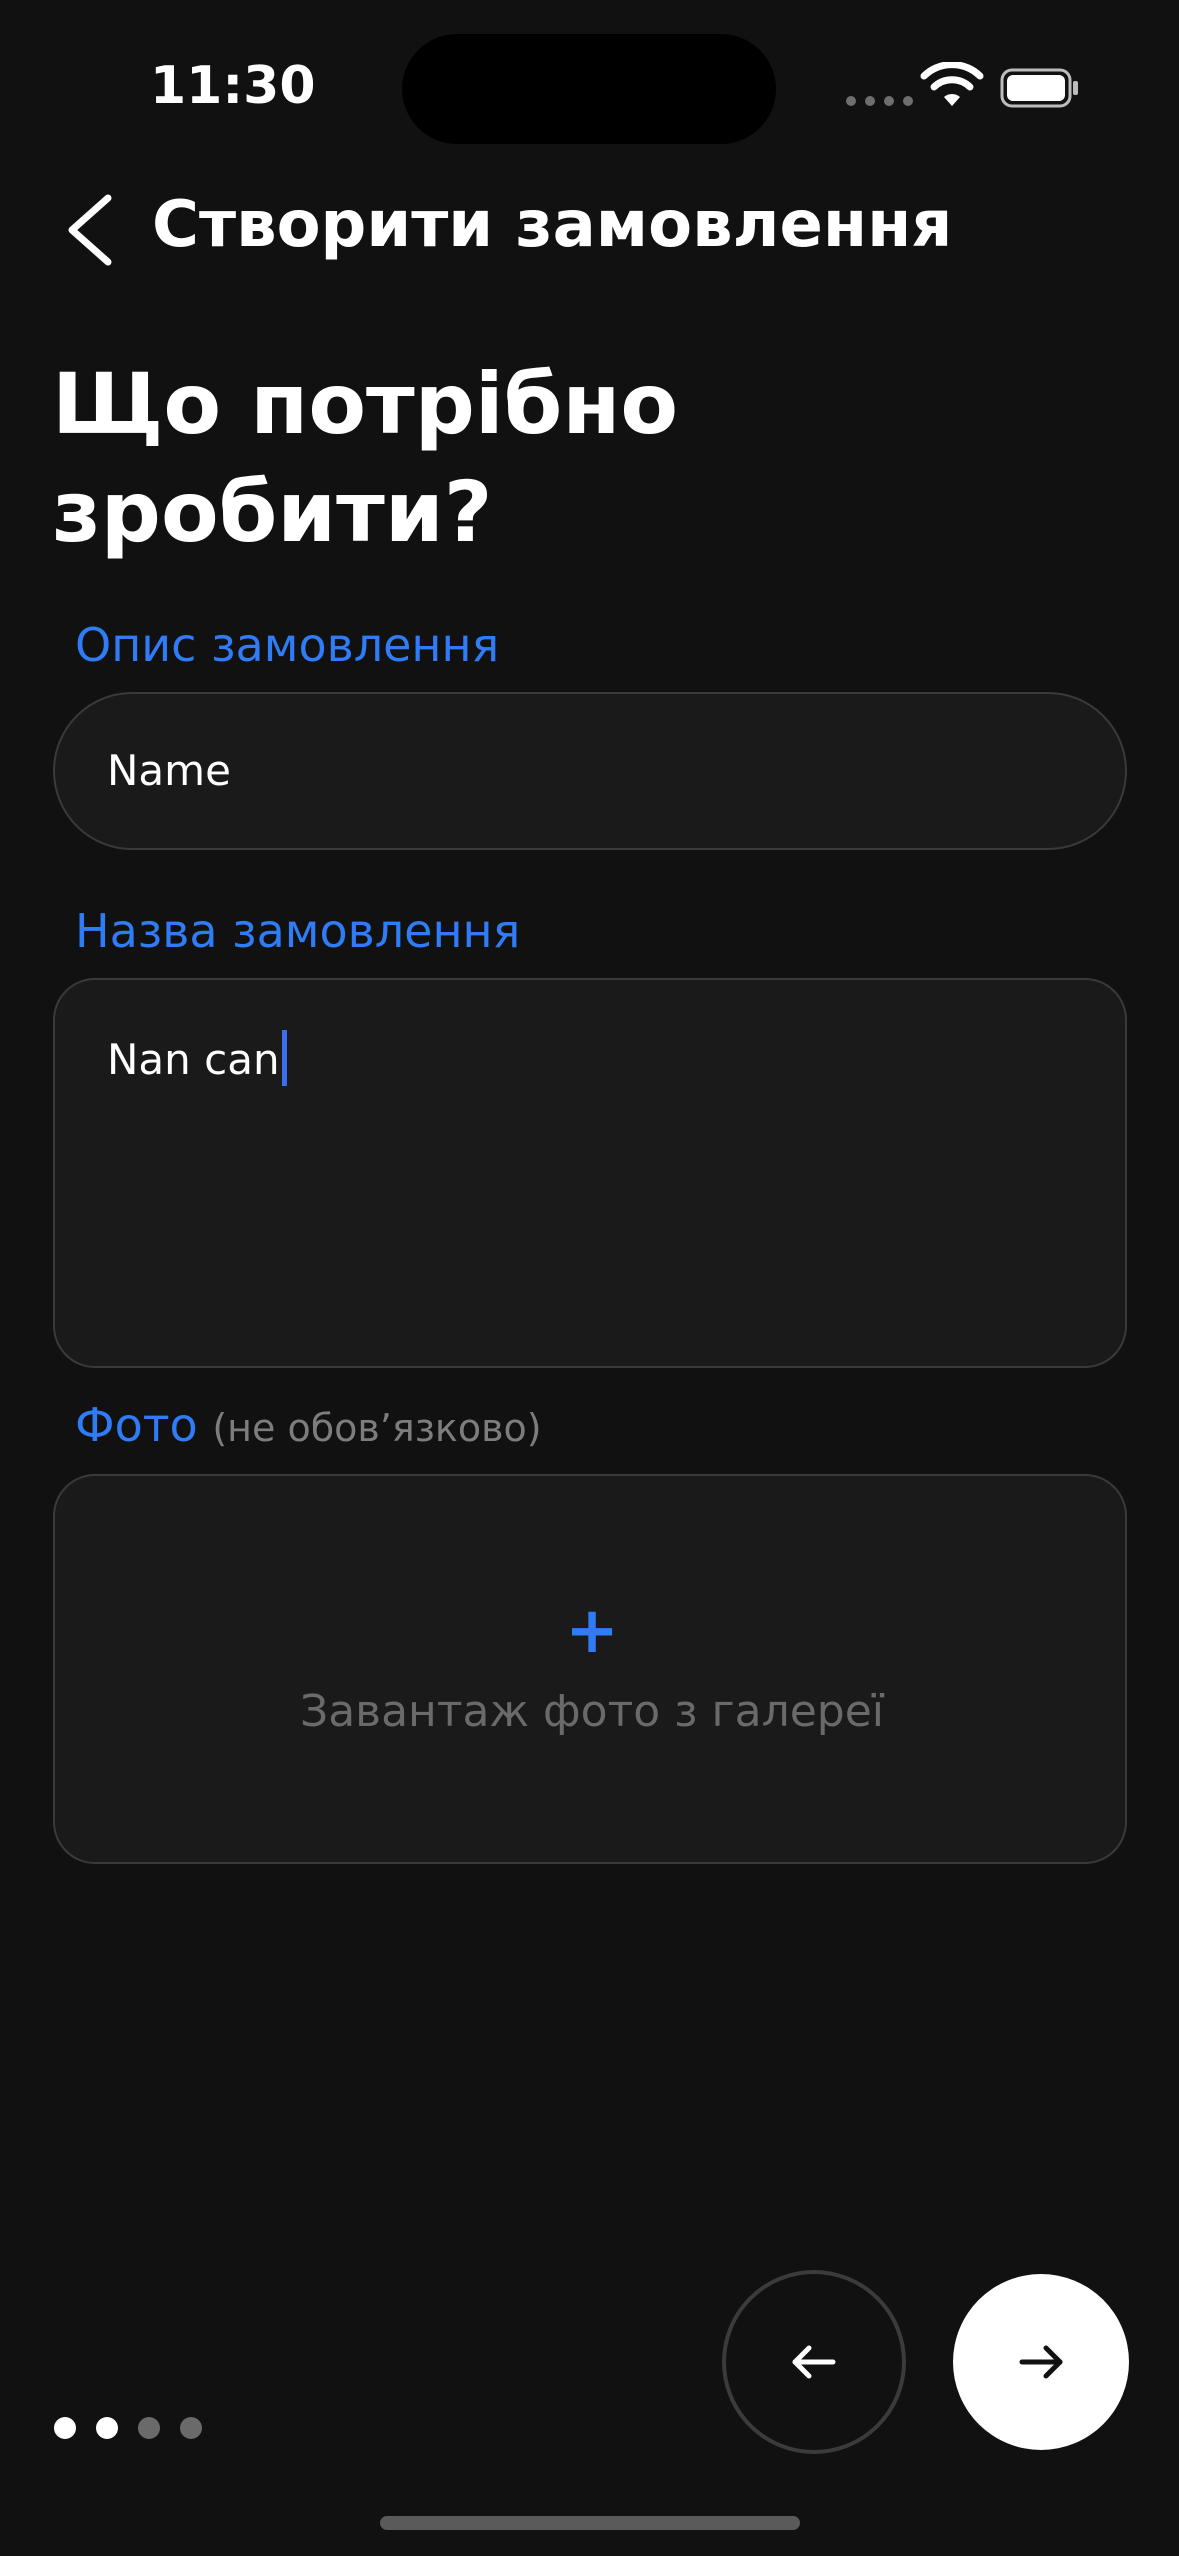 This screenshot has height=2556, width=1179. Describe the element at coordinates (552, 225) in the screenshot. I see `nav-title: Створити замовлення` at that location.